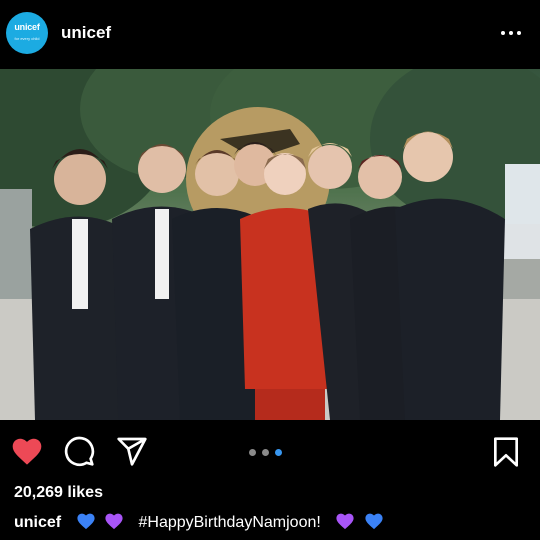  Describe the element at coordinates (58, 493) in the screenshot. I see `like-count: 20,269 likes` at that location.